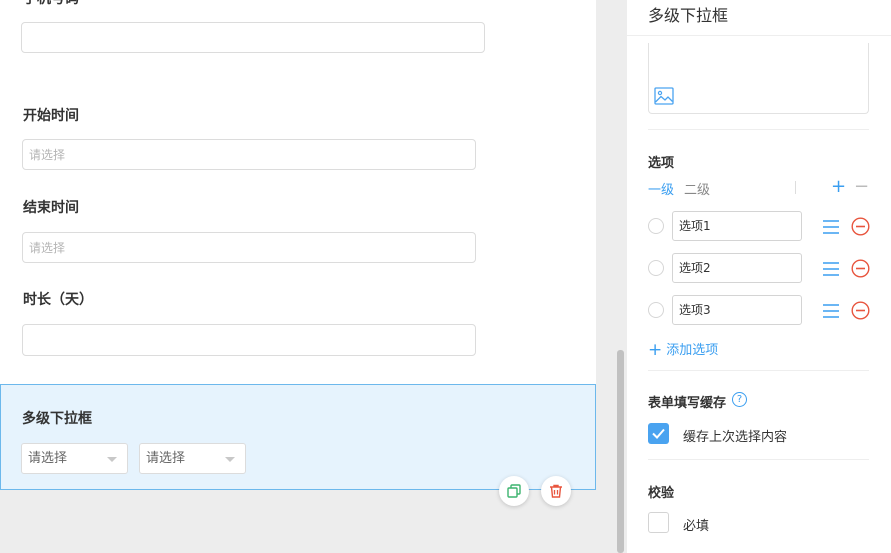  Describe the element at coordinates (192, 458) in the screenshot. I see `level2-select: 请选择` at that location.